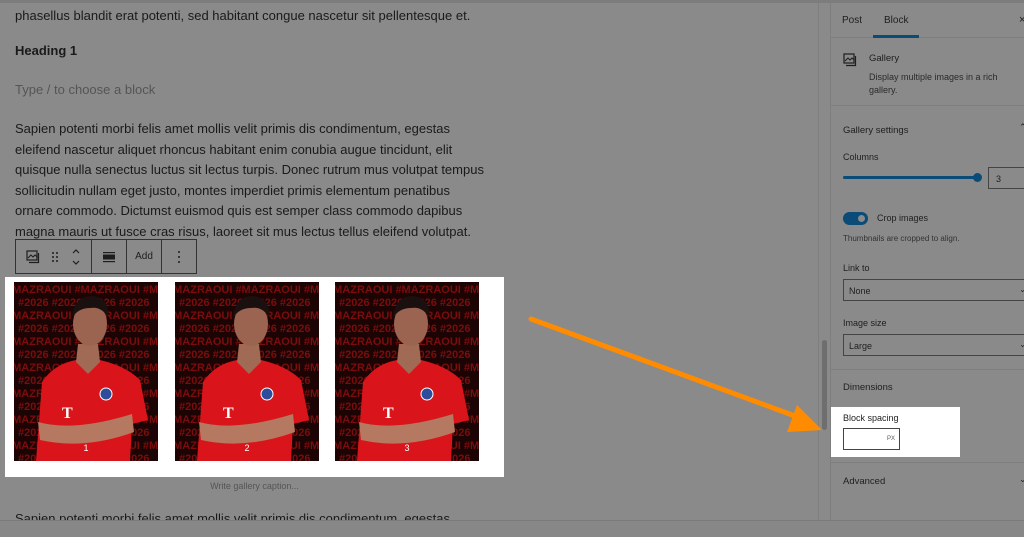 The height and width of the screenshot is (537, 1024). What do you see at coordinates (856, 268) in the screenshot?
I see `link-to-label: Link to` at bounding box center [856, 268].